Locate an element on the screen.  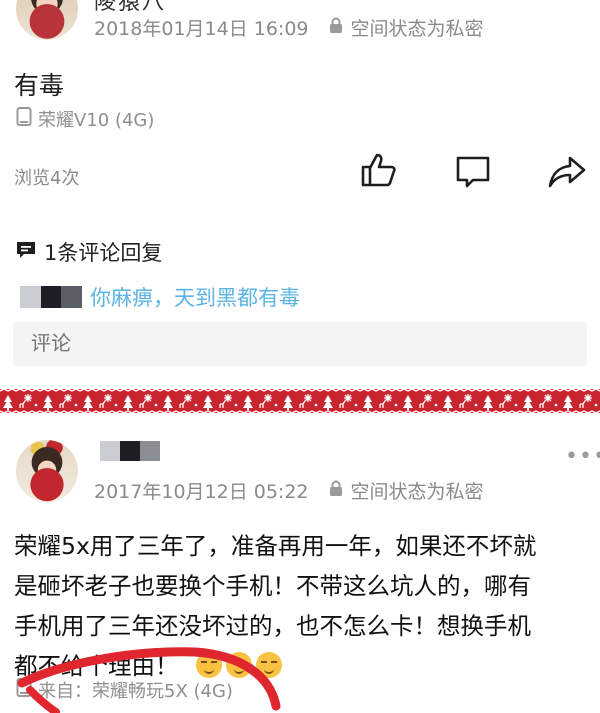
share-button is located at coordinates (567, 172).